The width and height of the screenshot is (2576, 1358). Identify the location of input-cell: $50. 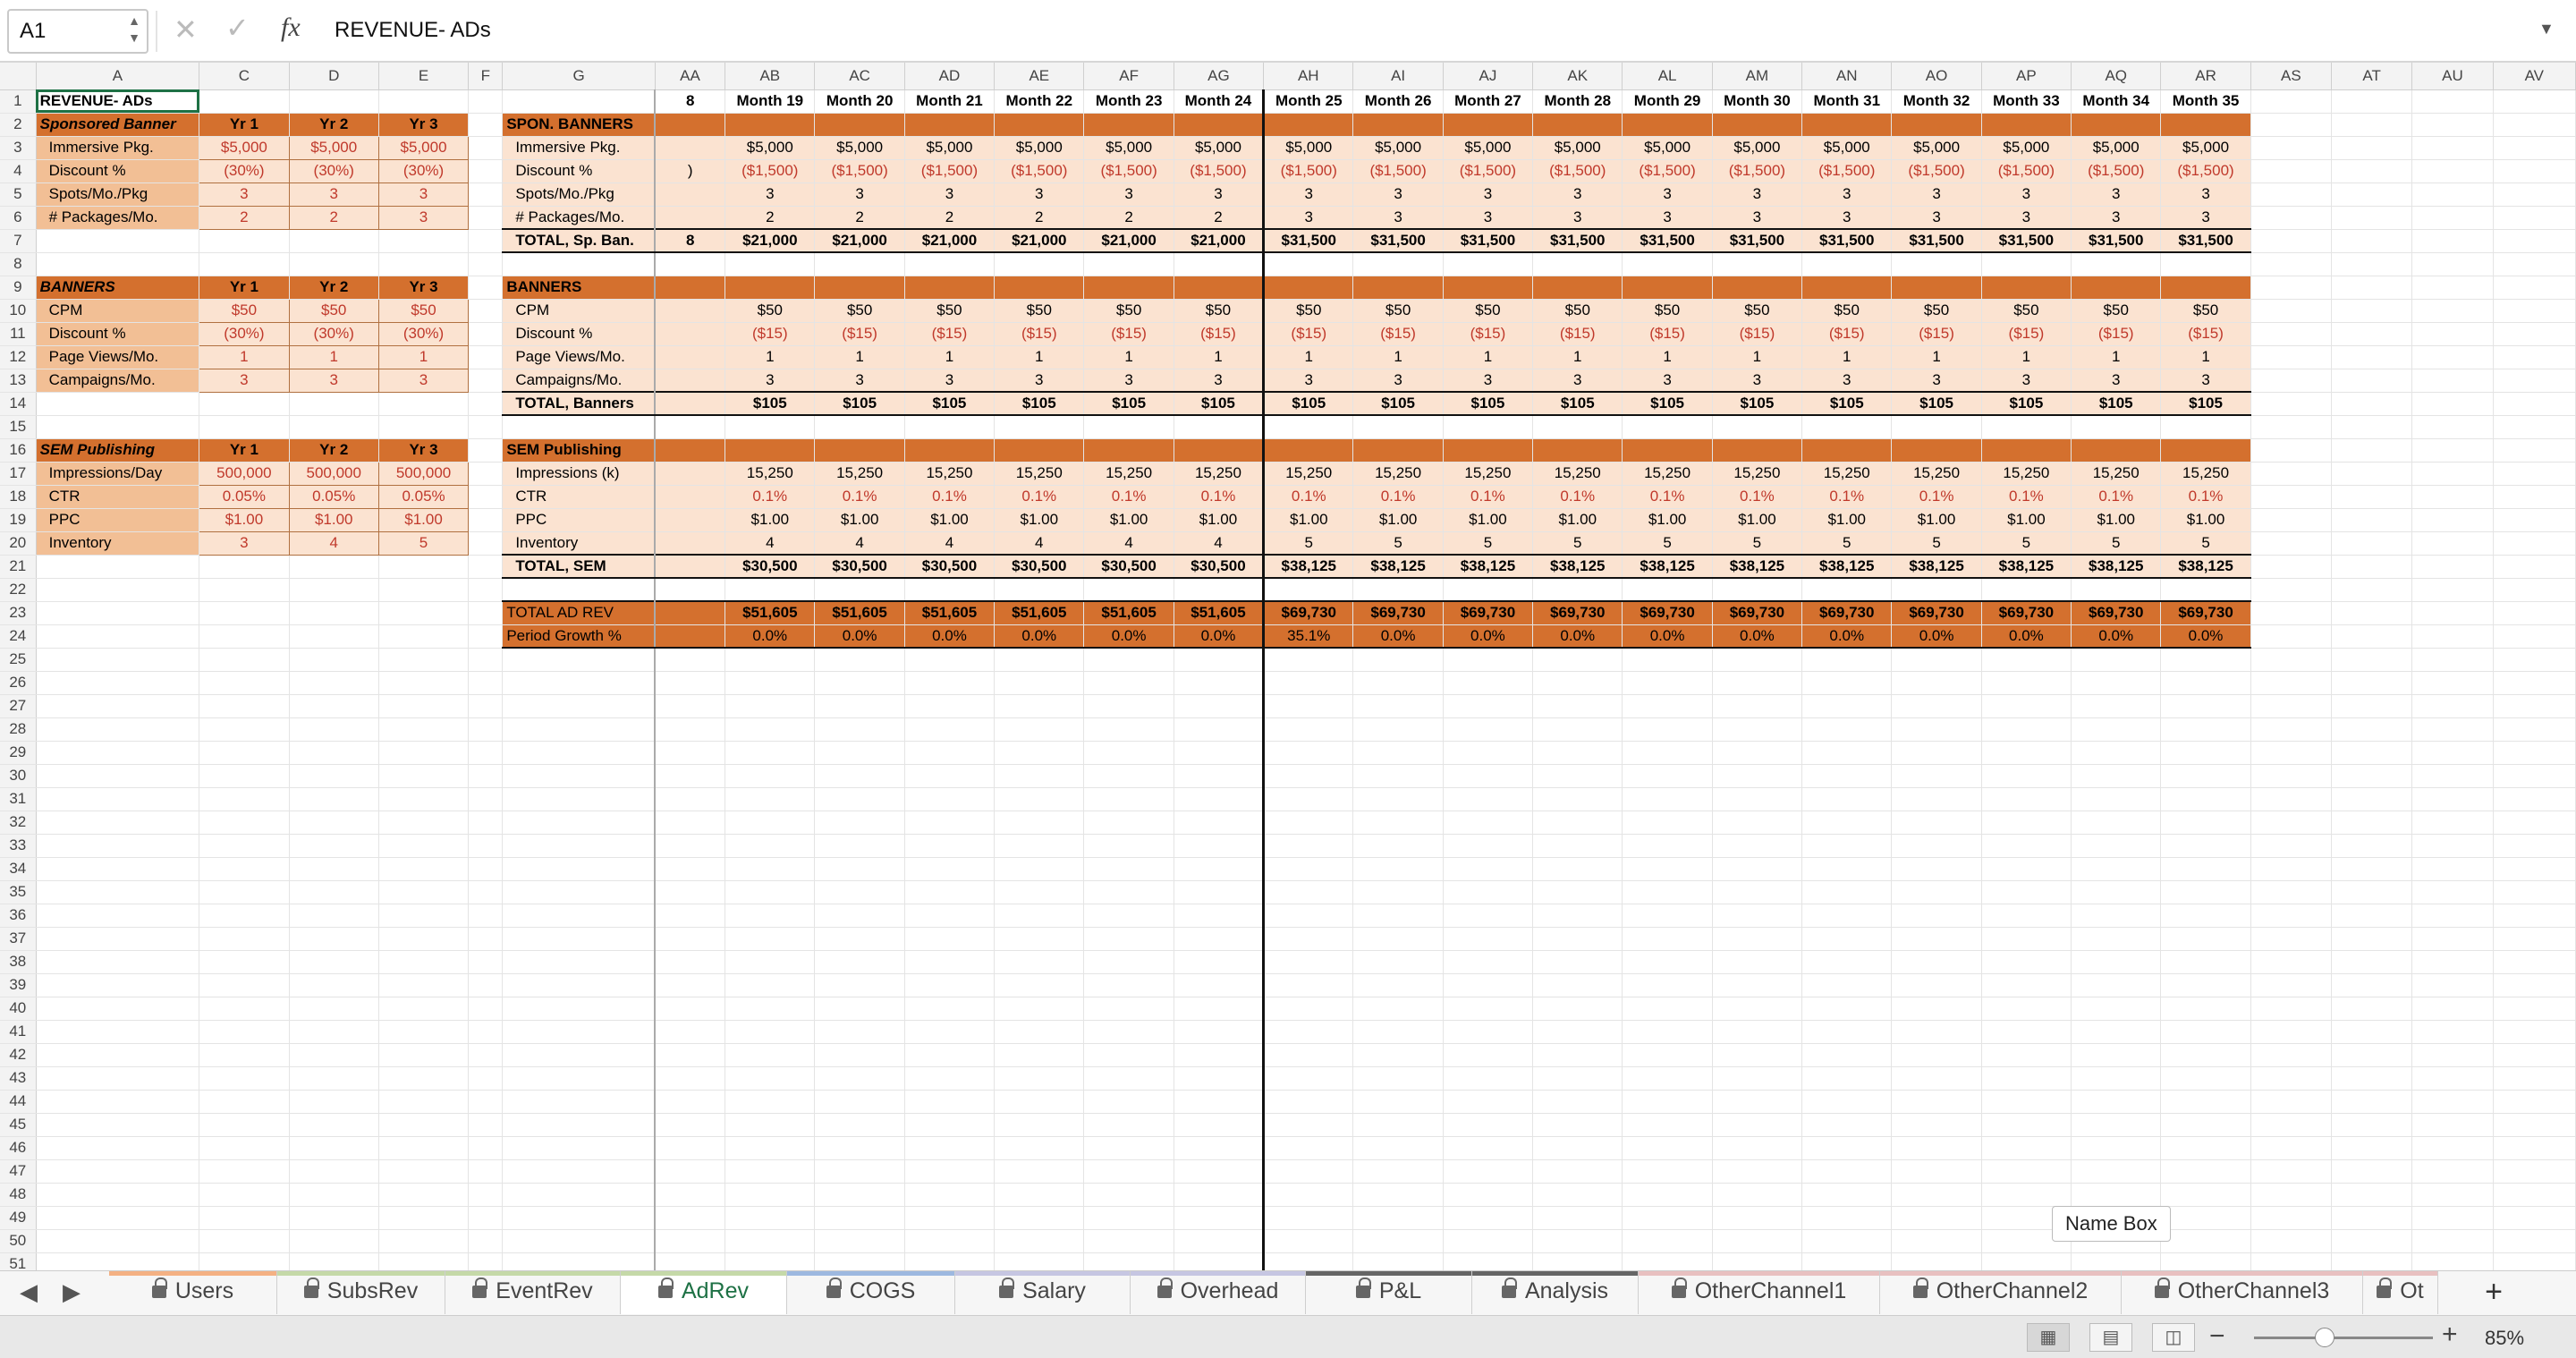
(244, 310).